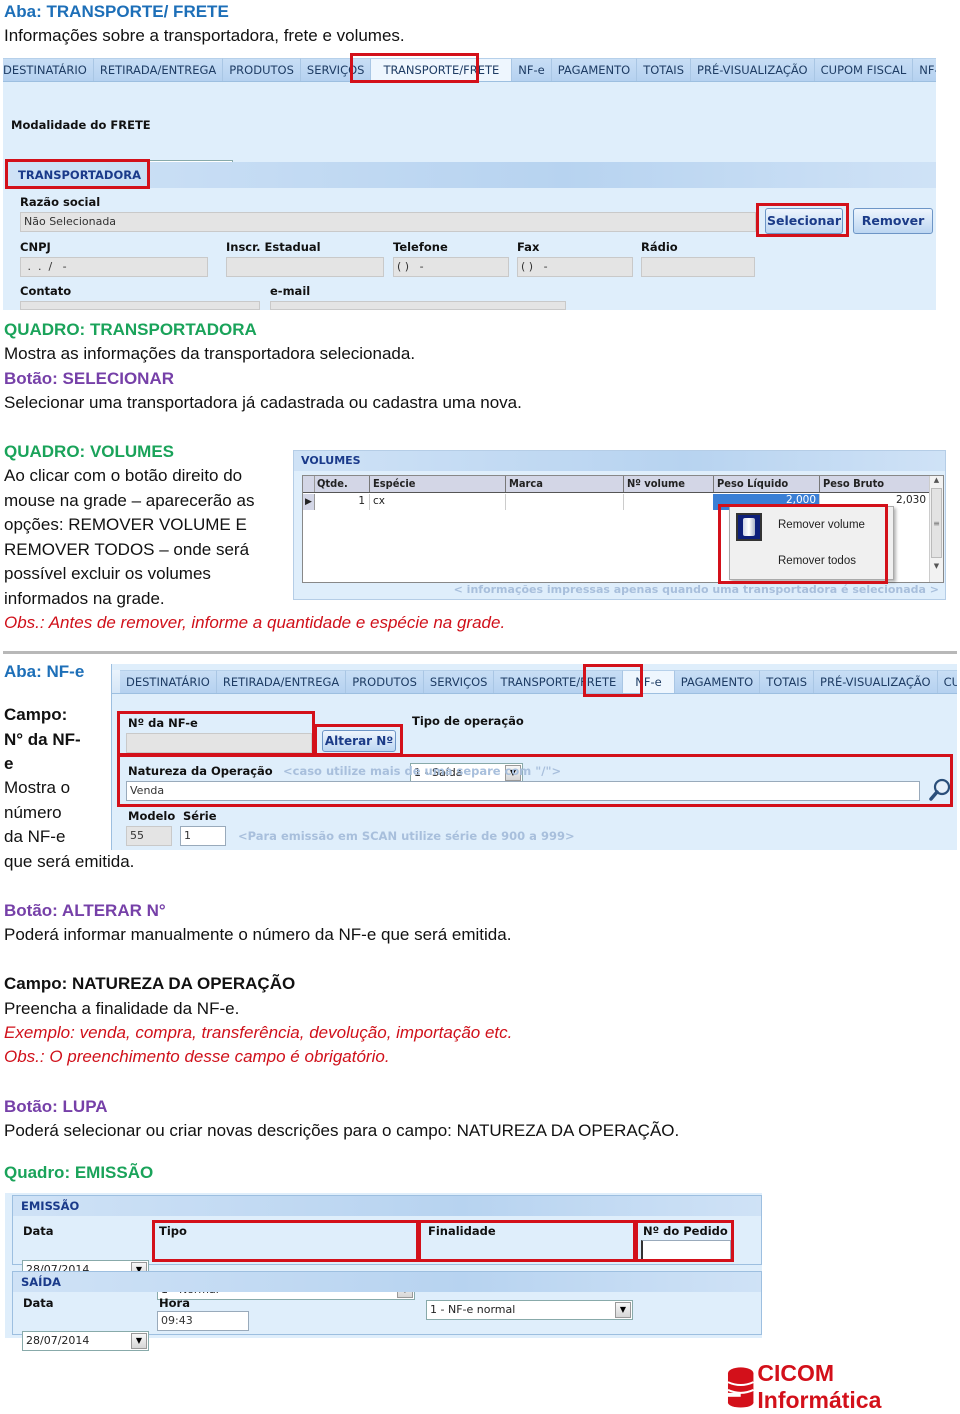  What do you see at coordinates (668, 502) in the screenshot?
I see `cell-n-volume` at bounding box center [668, 502].